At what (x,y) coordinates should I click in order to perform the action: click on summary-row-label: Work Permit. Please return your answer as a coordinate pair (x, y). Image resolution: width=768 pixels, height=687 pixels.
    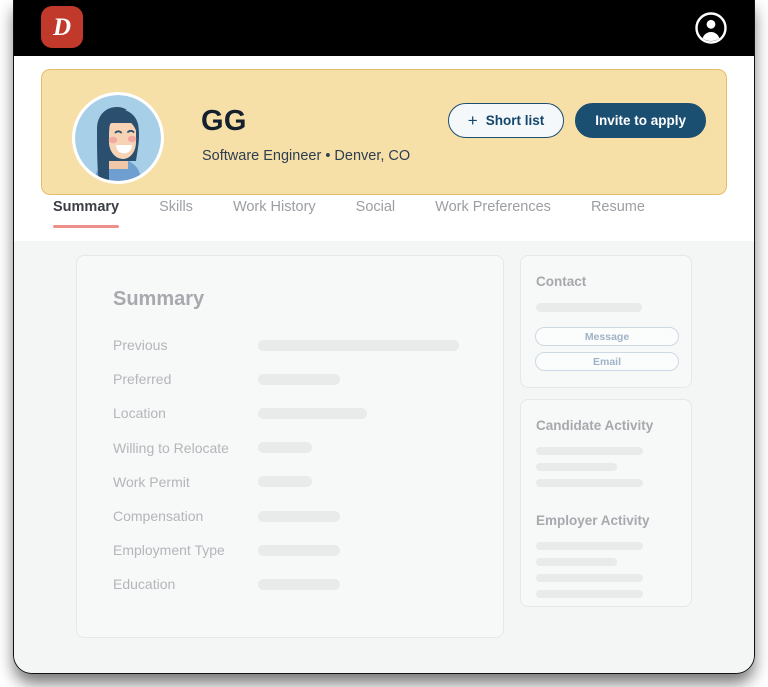
    Looking at the image, I should click on (151, 481).